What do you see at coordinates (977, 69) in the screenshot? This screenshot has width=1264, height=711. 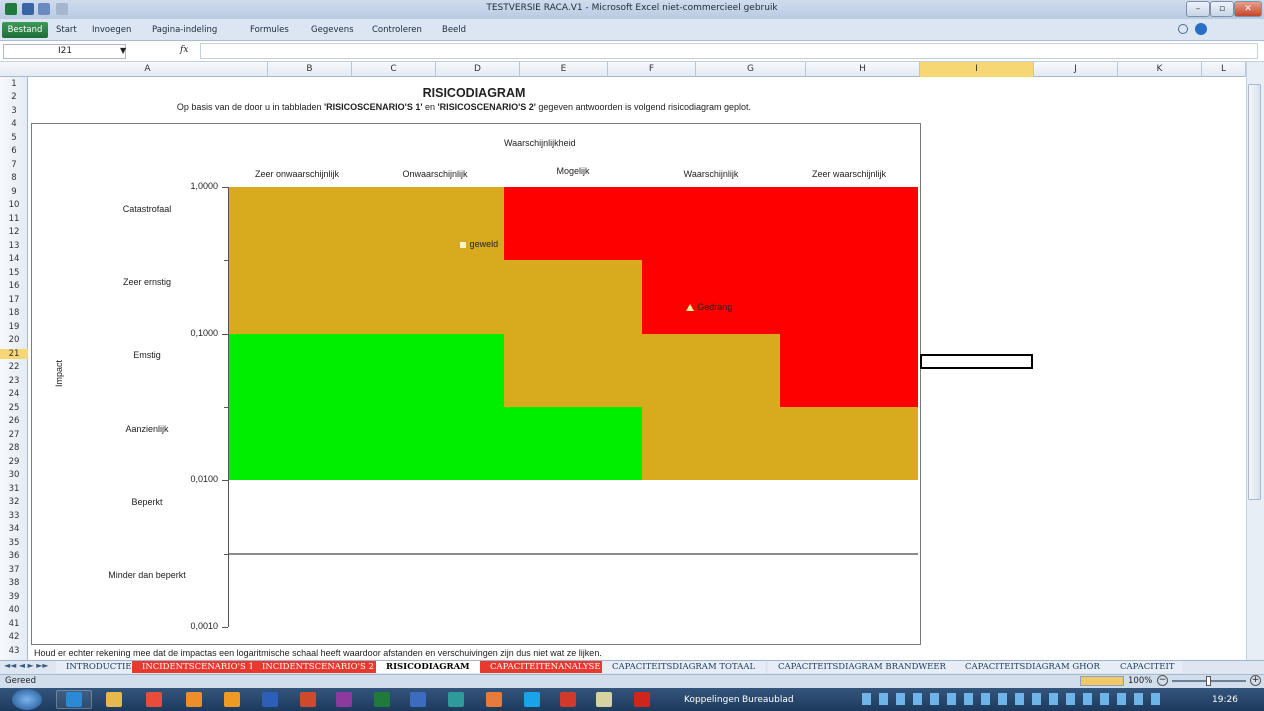 I see `column-header-selected: I` at bounding box center [977, 69].